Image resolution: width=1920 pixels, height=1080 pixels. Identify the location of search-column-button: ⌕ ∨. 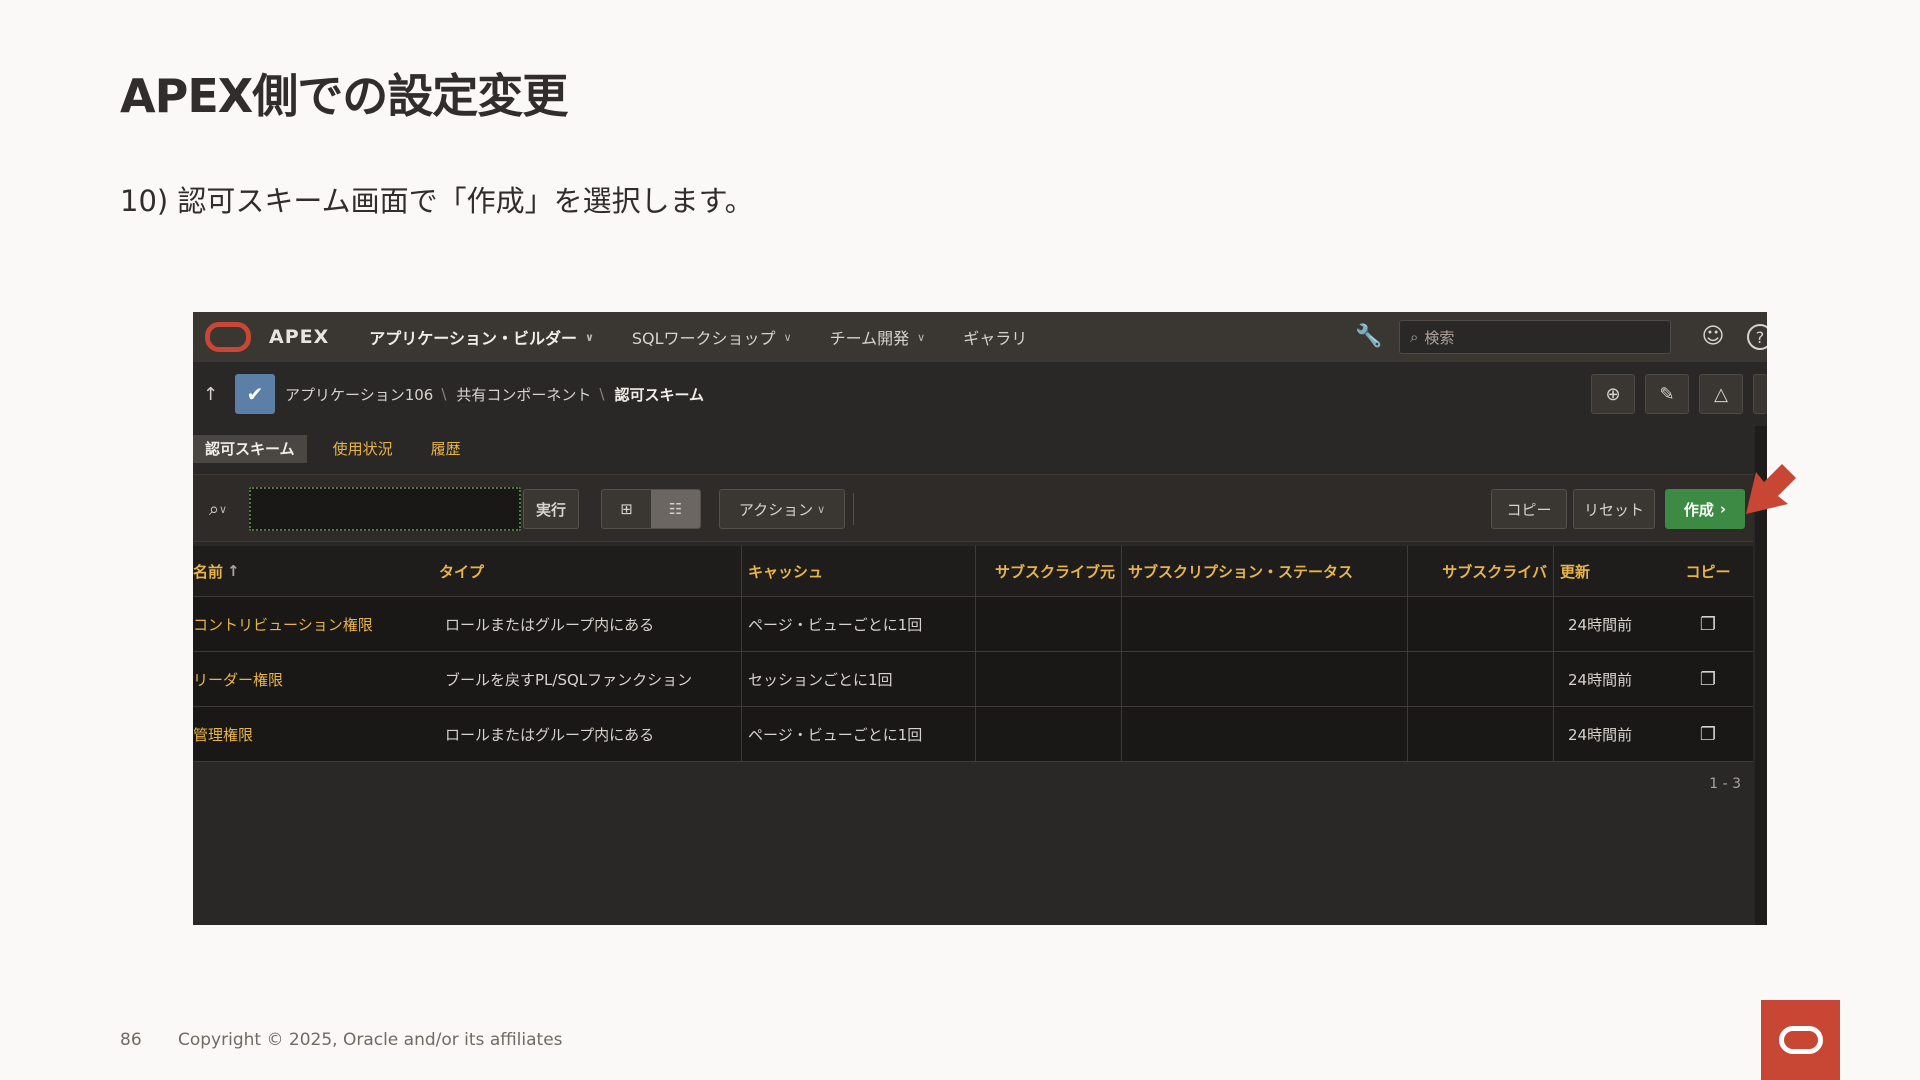
(218, 509).